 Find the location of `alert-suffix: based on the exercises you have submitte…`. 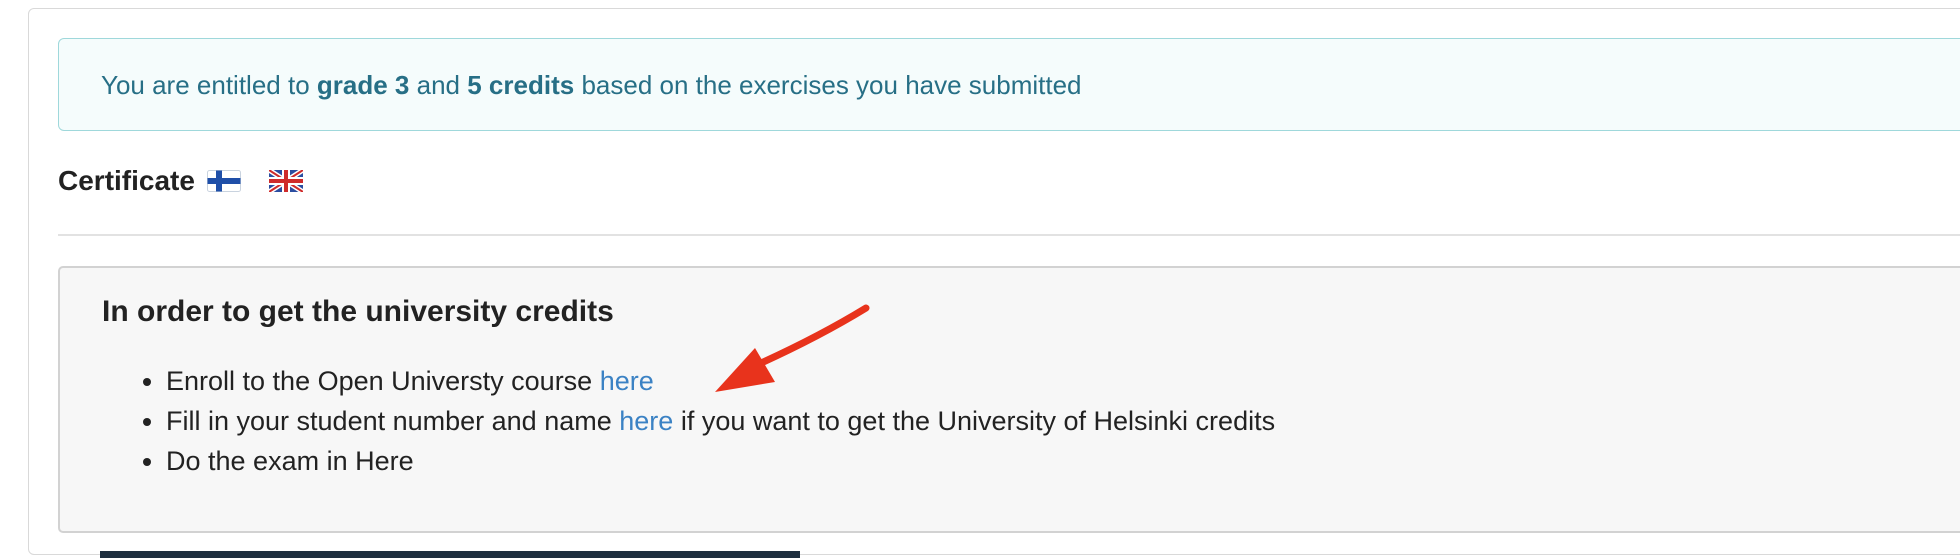

alert-suffix: based on the exercises you have submitte… is located at coordinates (831, 85).